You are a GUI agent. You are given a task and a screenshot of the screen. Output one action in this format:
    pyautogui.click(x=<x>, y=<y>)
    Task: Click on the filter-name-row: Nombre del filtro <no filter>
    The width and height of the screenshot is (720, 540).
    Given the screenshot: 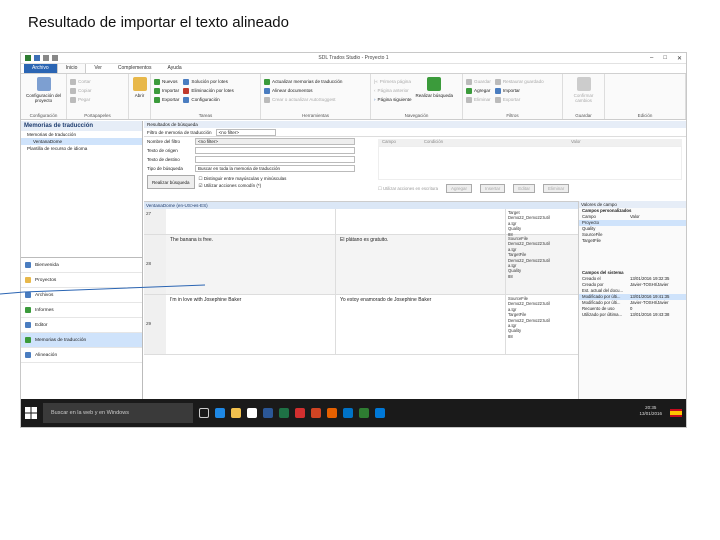 What is the action you would take?
    pyautogui.click(x=259, y=141)
    